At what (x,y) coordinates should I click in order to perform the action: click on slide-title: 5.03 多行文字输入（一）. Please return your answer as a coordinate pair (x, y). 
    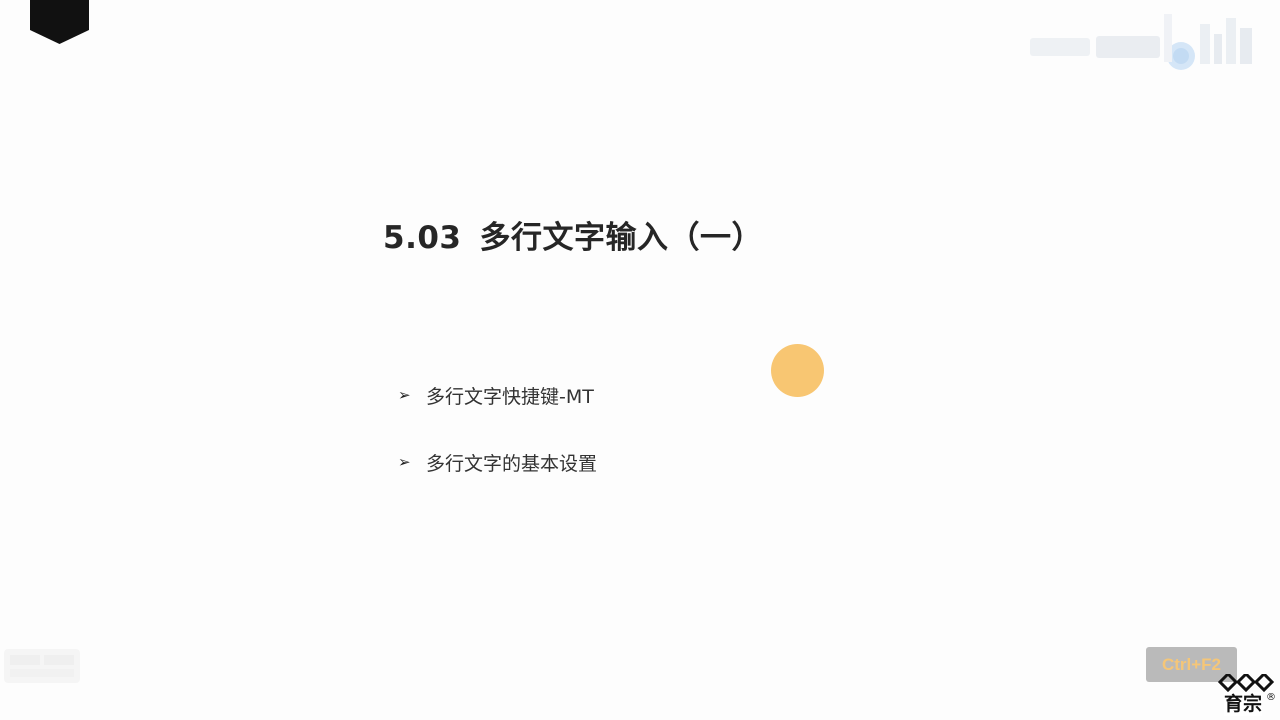
    Looking at the image, I should click on (573, 234).